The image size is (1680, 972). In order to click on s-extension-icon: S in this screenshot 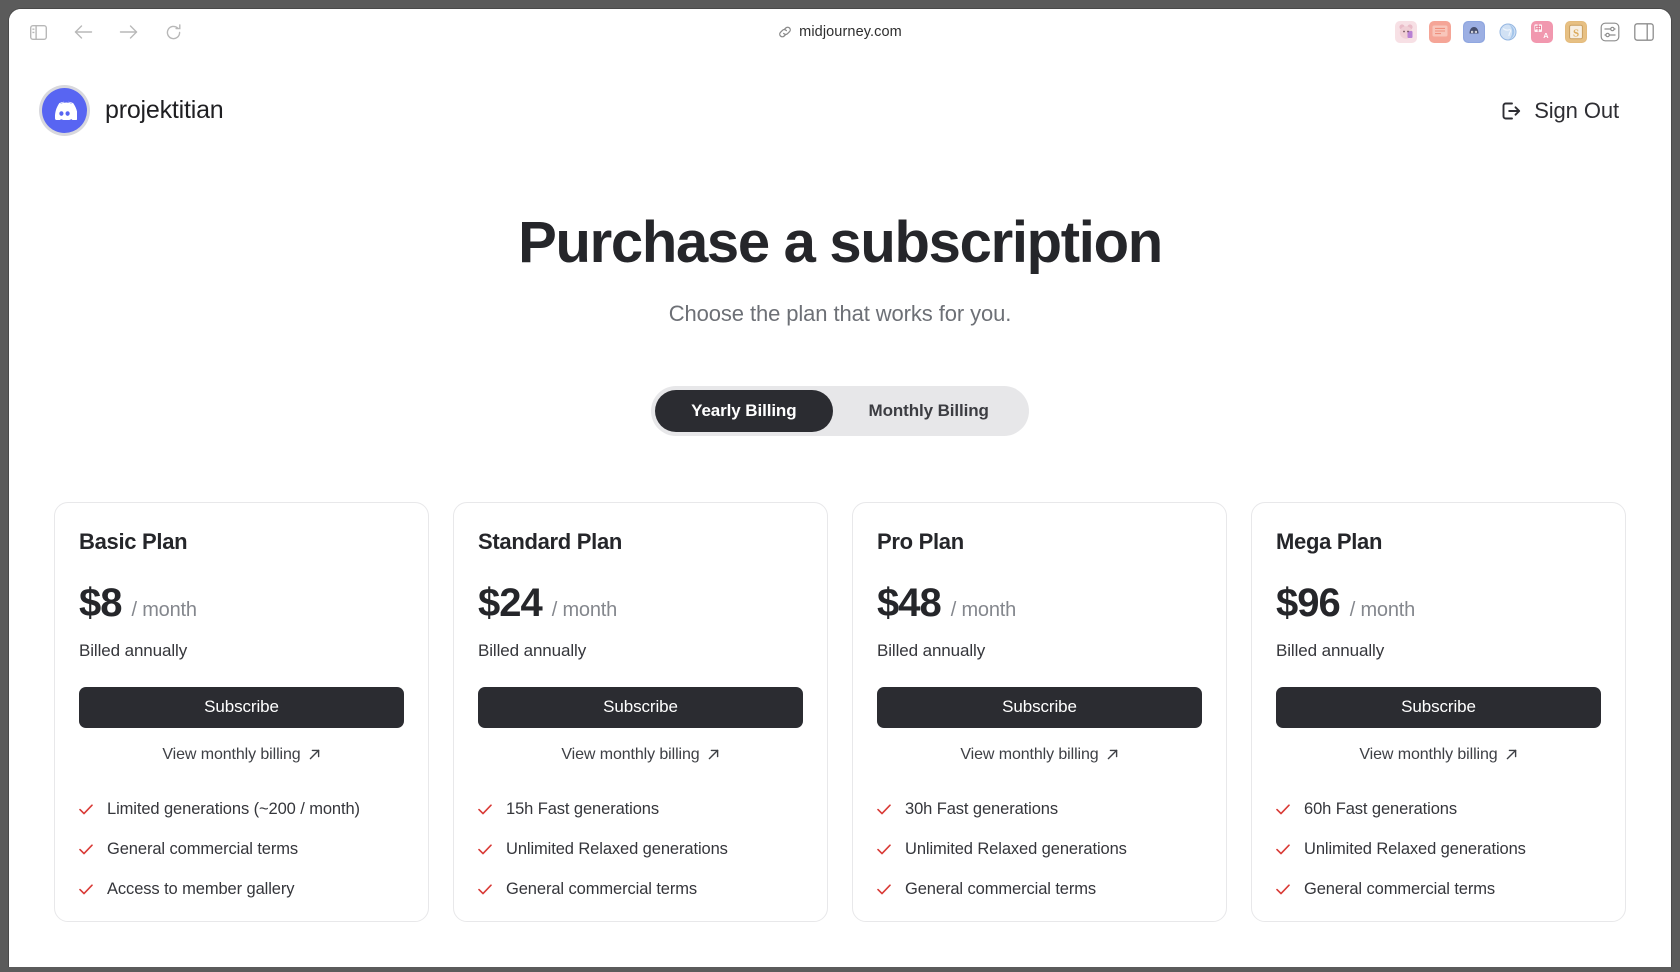, I will do `click(1576, 32)`.